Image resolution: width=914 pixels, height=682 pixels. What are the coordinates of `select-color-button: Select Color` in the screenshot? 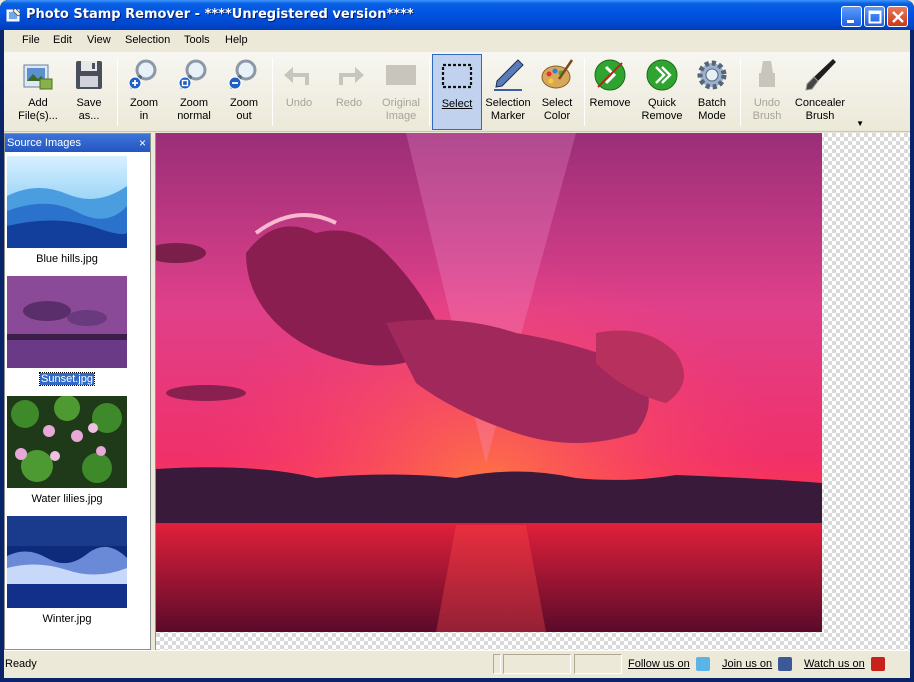 It's located at (557, 92).